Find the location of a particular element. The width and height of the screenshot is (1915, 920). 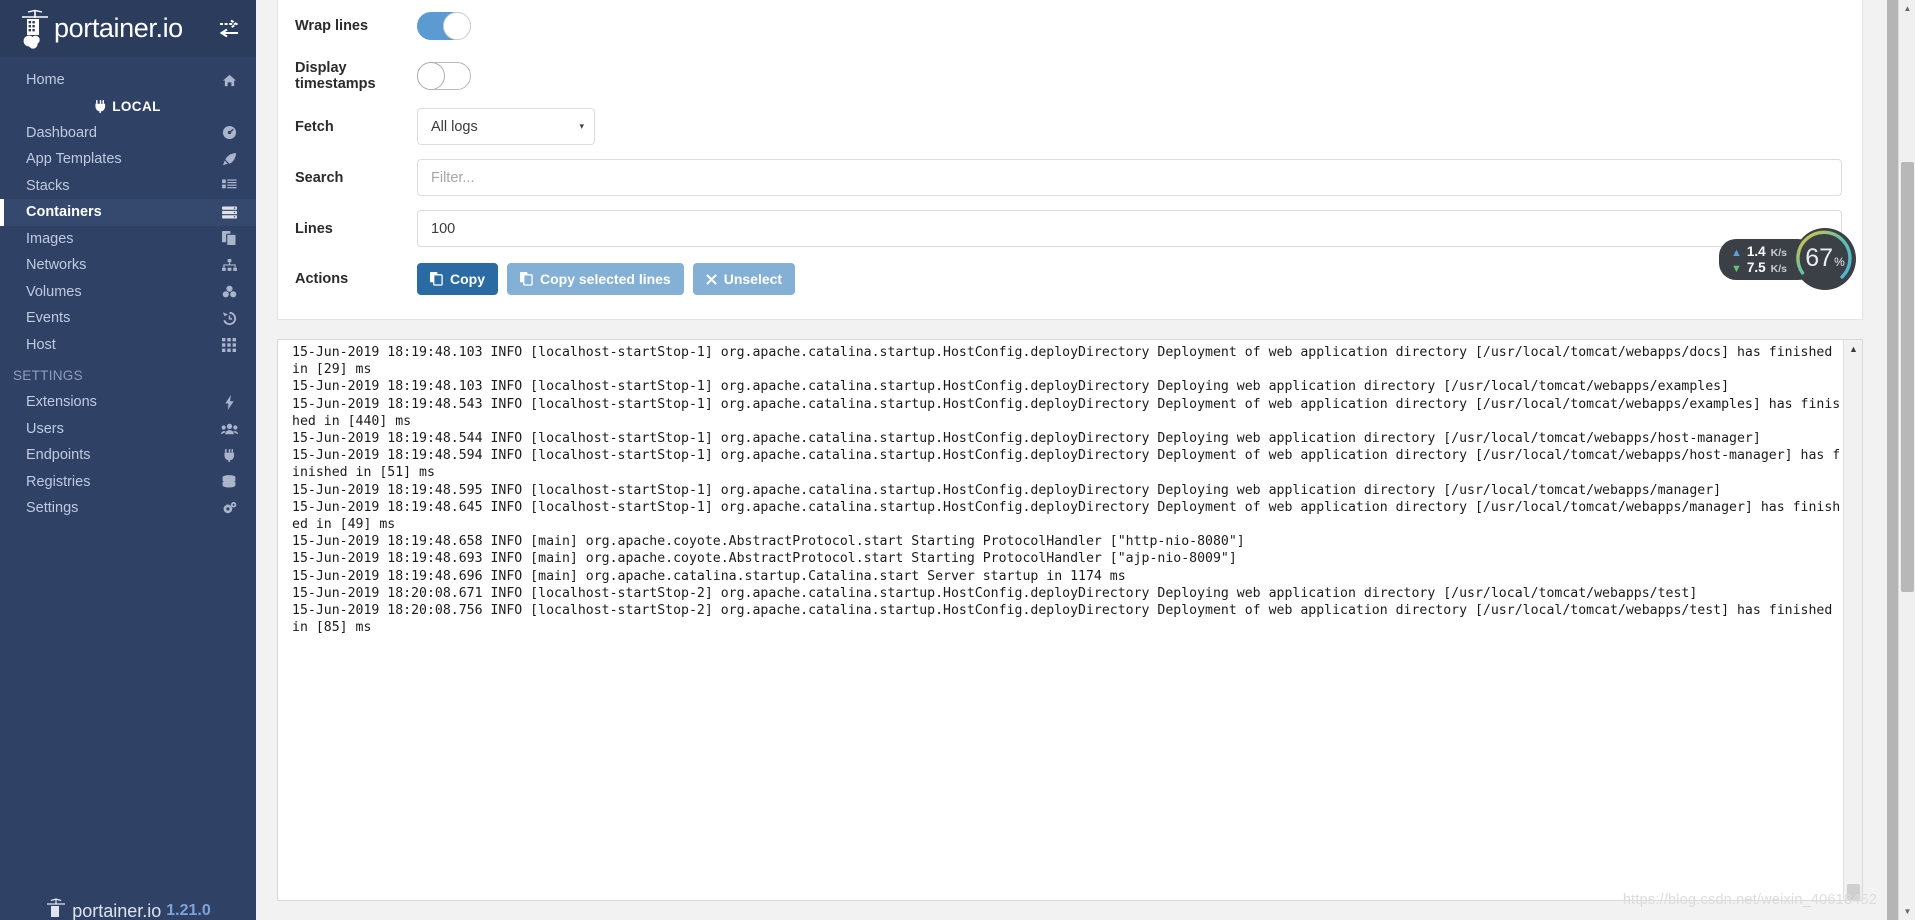

sidebar-footer: portainer.io 1.21.0 is located at coordinates (128, 909).